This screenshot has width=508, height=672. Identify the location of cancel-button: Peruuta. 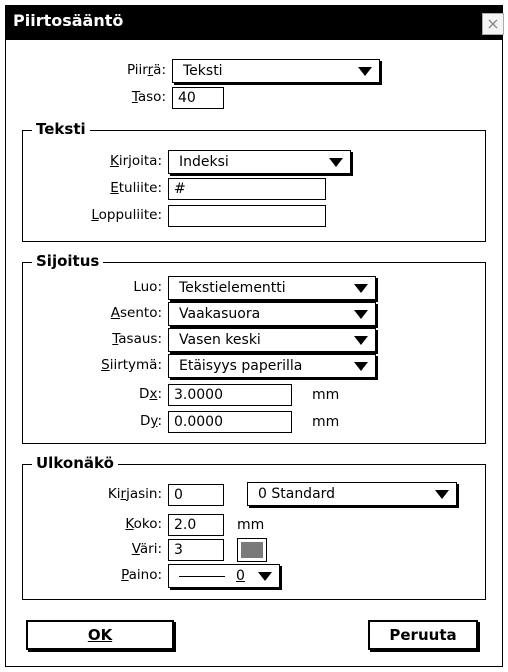
(423, 635).